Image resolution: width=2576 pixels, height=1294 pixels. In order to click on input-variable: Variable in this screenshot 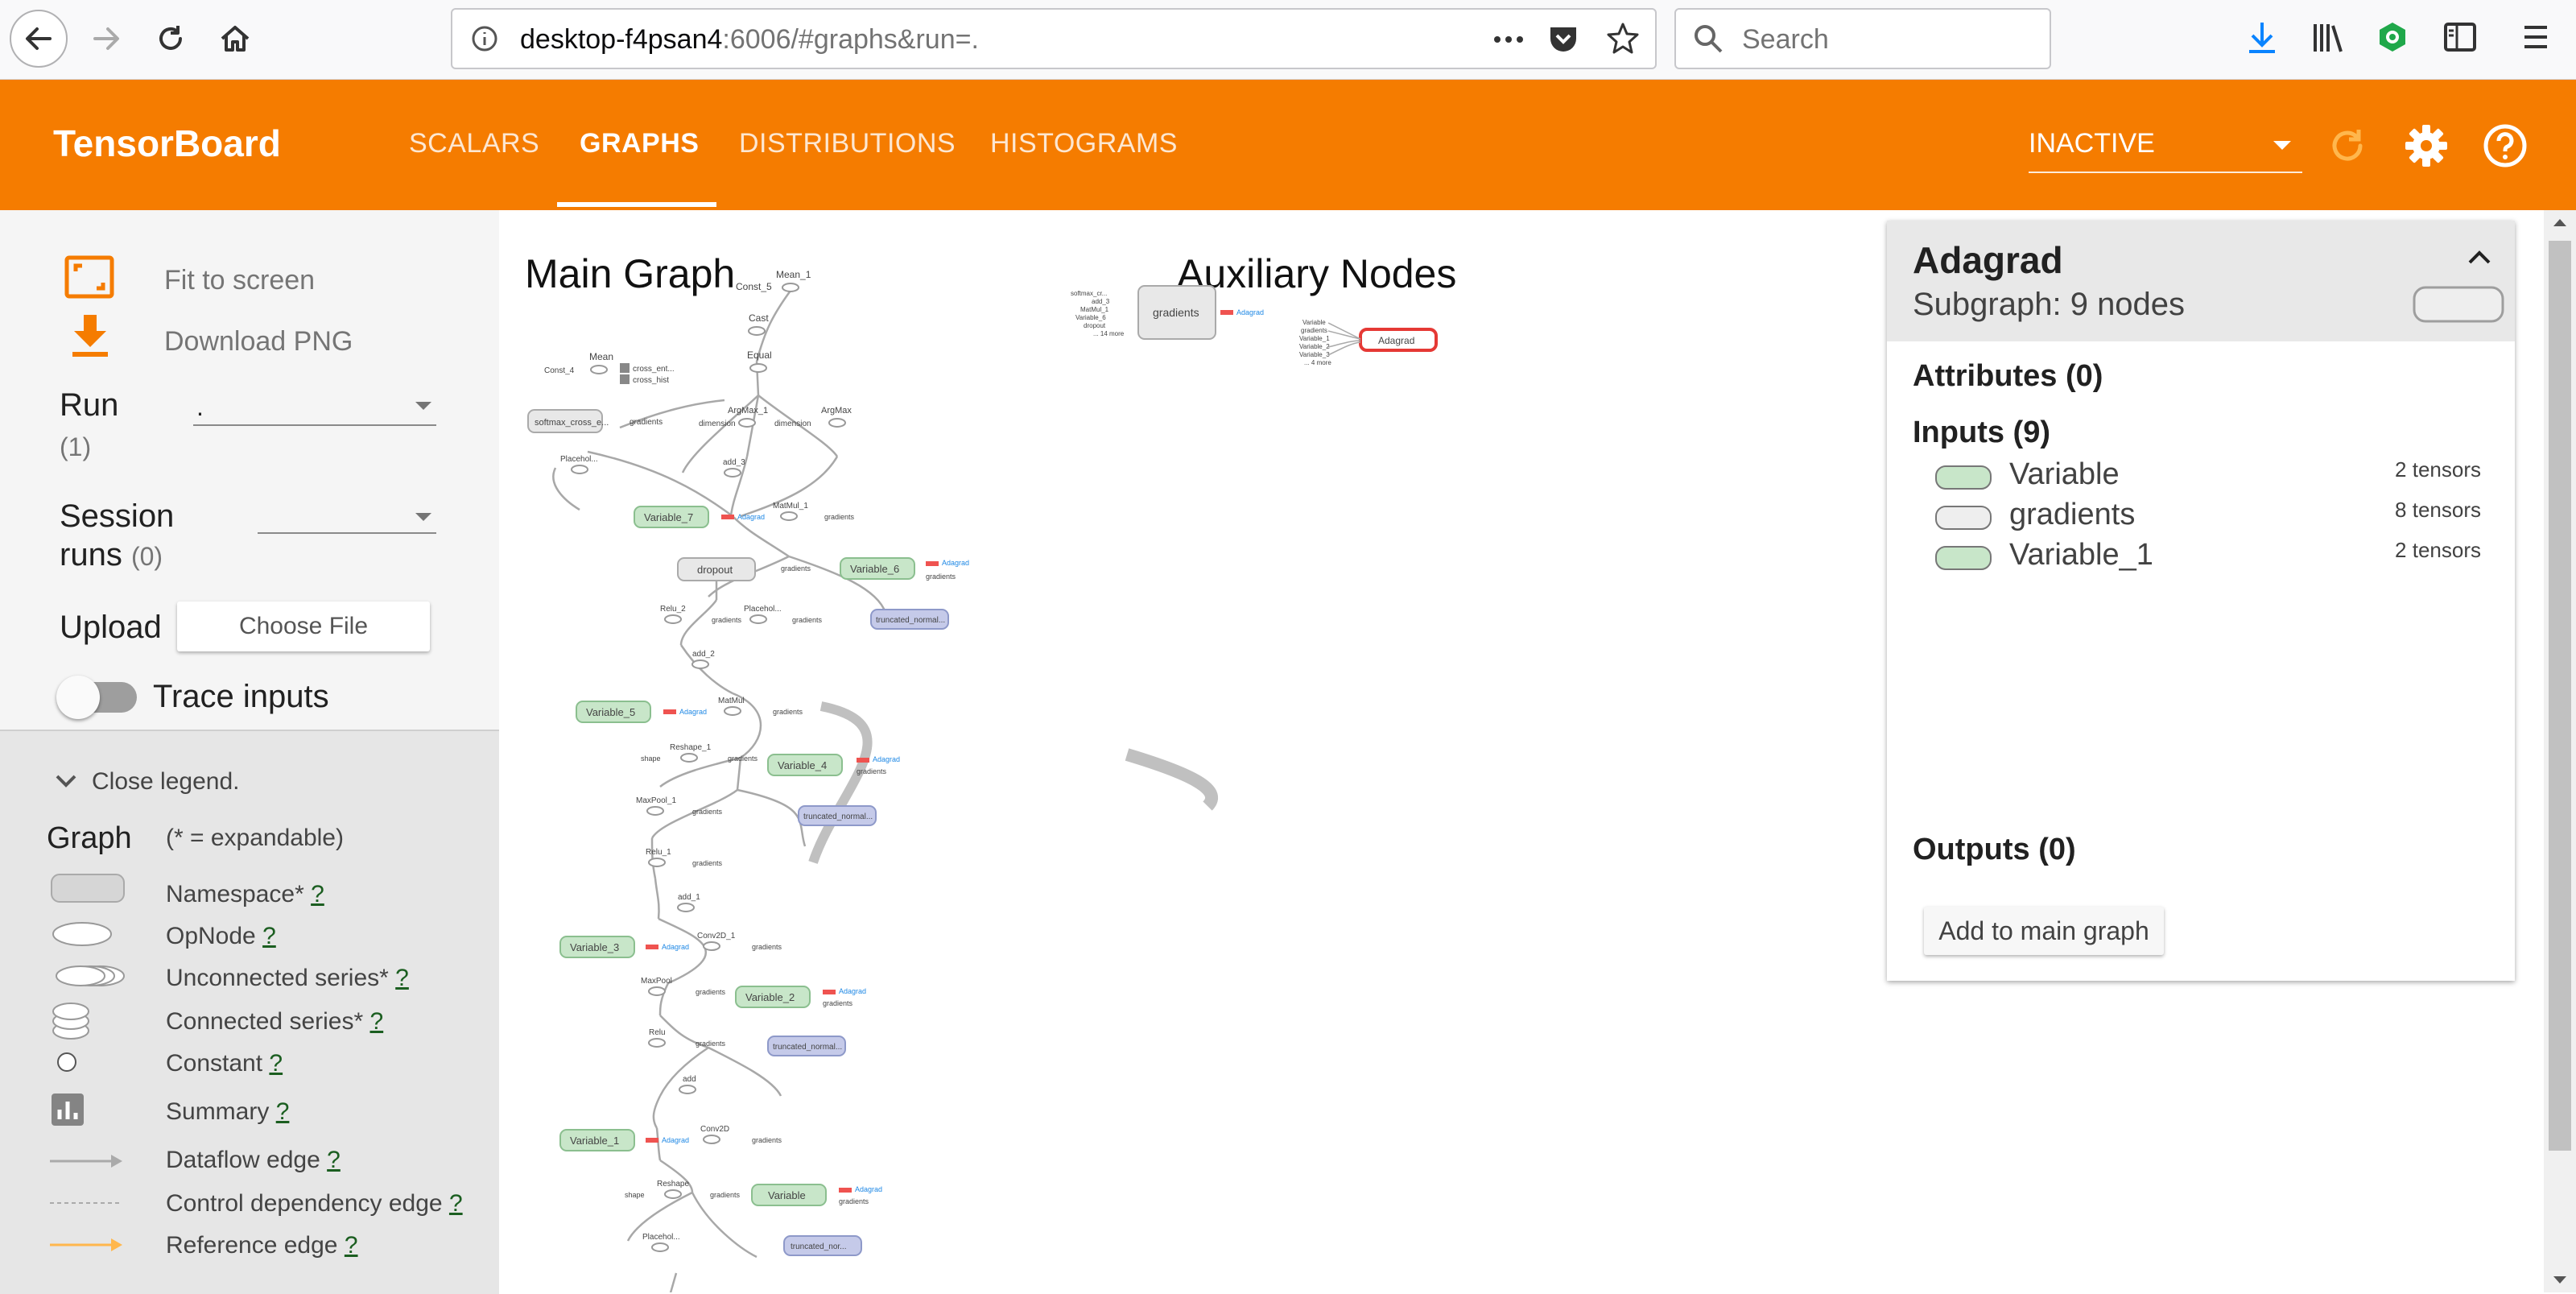, I will do `click(2064, 474)`.